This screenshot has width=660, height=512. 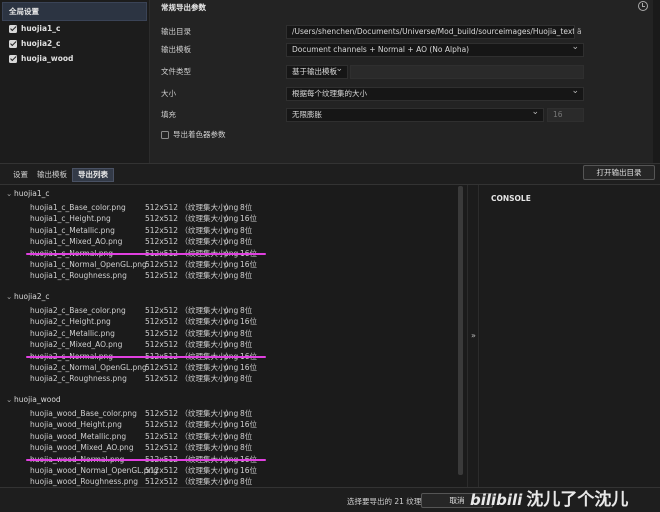 I want to click on file-name: huojia_wood_Normal_OpenGL.png, so click(x=94, y=470).